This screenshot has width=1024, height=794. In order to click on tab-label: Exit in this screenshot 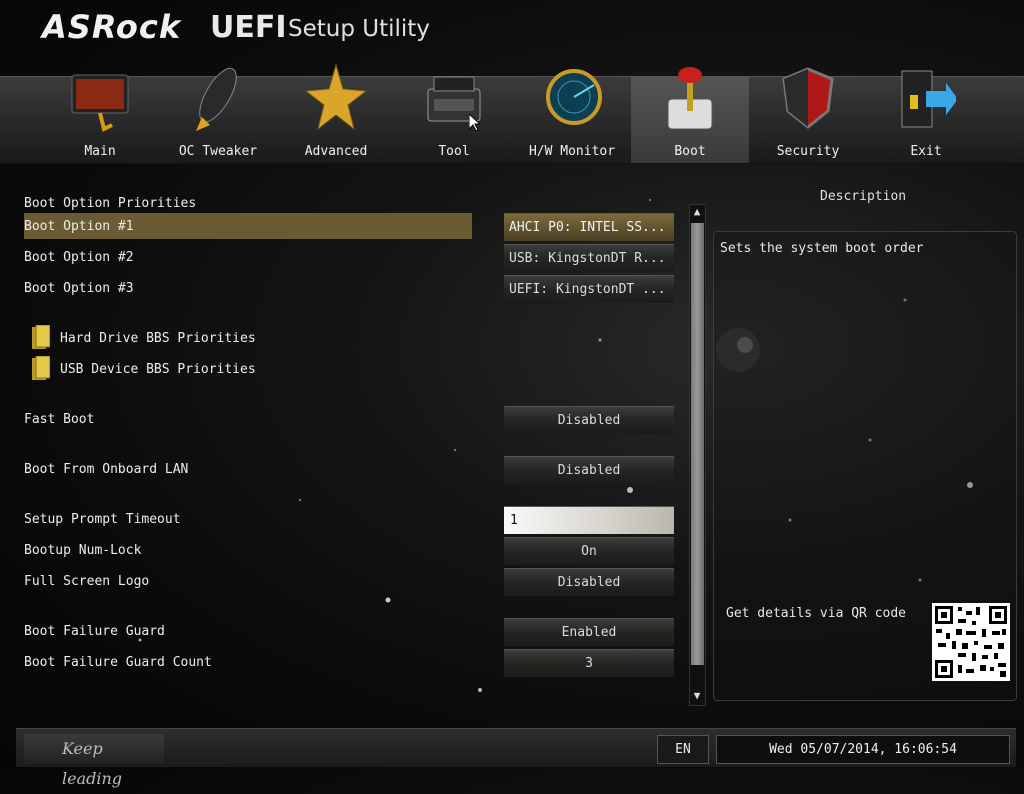, I will do `click(926, 151)`.